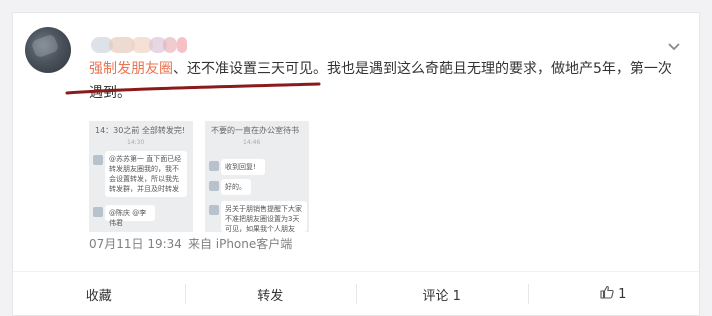 This screenshot has width=712, height=316. I want to click on like-button: 1, so click(613, 294).